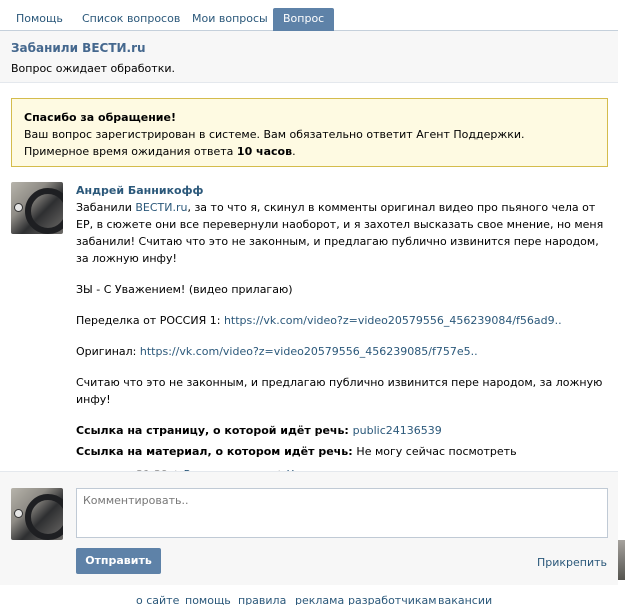 Image resolution: width=625 pixels, height=605 pixels. Describe the element at coordinates (161, 207) in the screenshot. I see `vesti-link: ВЕСТИ.ru` at that location.